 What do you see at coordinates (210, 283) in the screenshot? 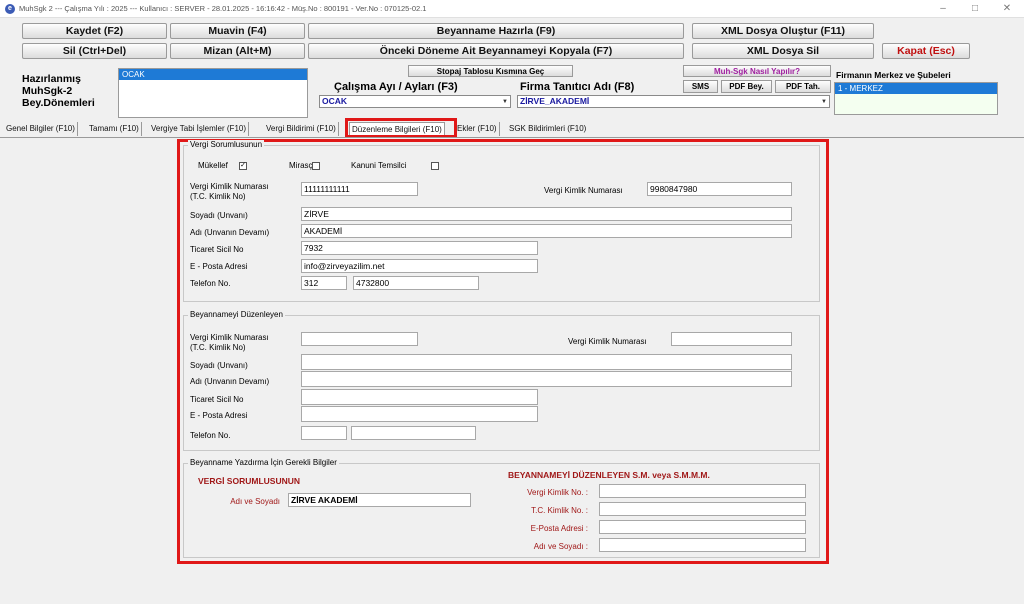
I see `vs-telefon-label: Telefon No.` at bounding box center [210, 283].